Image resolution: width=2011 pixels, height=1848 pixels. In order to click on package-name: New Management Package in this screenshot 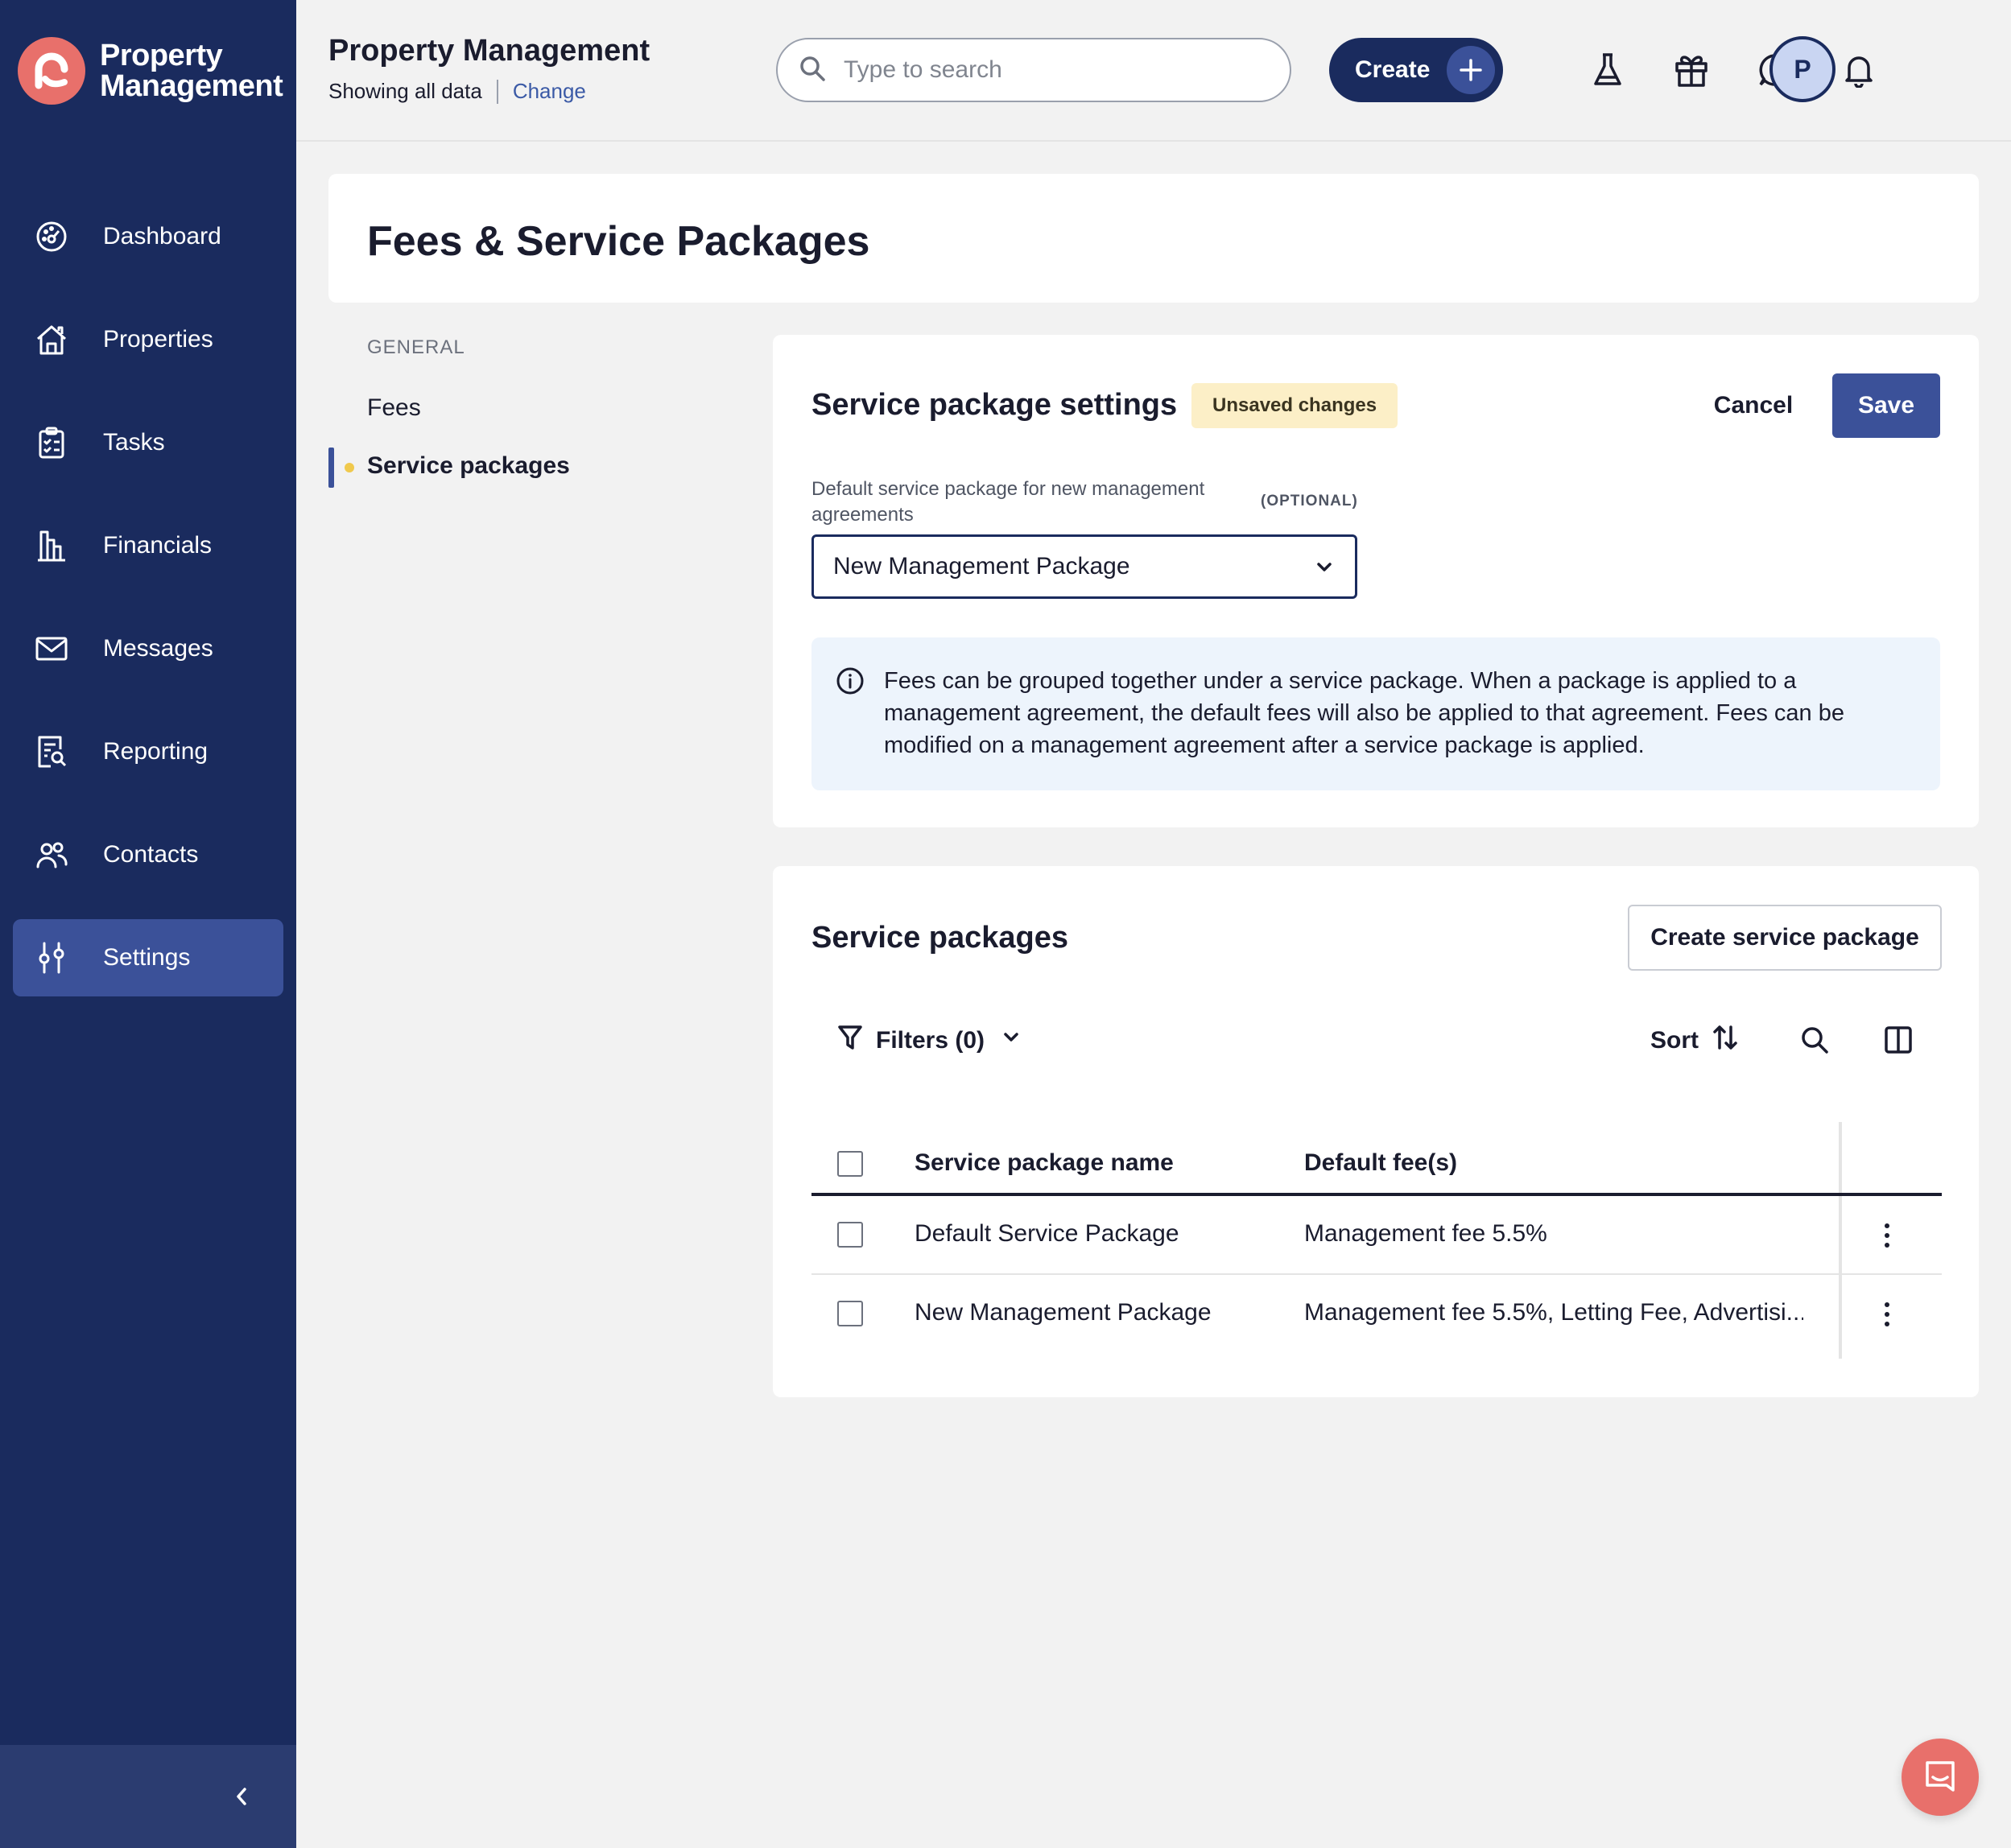, I will do `click(1063, 1313)`.